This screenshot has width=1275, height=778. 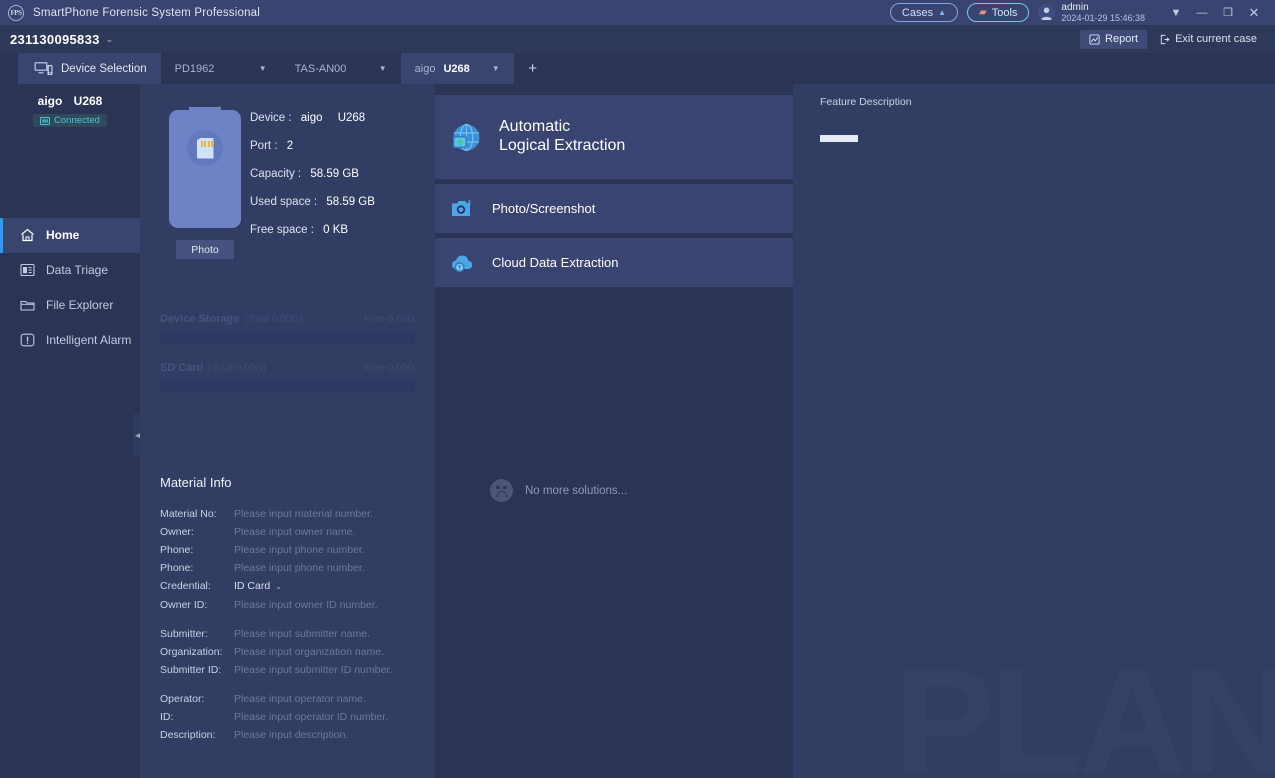 What do you see at coordinates (80, 305) in the screenshot?
I see `sidebar-item-file-explorer-label: File Explorer` at bounding box center [80, 305].